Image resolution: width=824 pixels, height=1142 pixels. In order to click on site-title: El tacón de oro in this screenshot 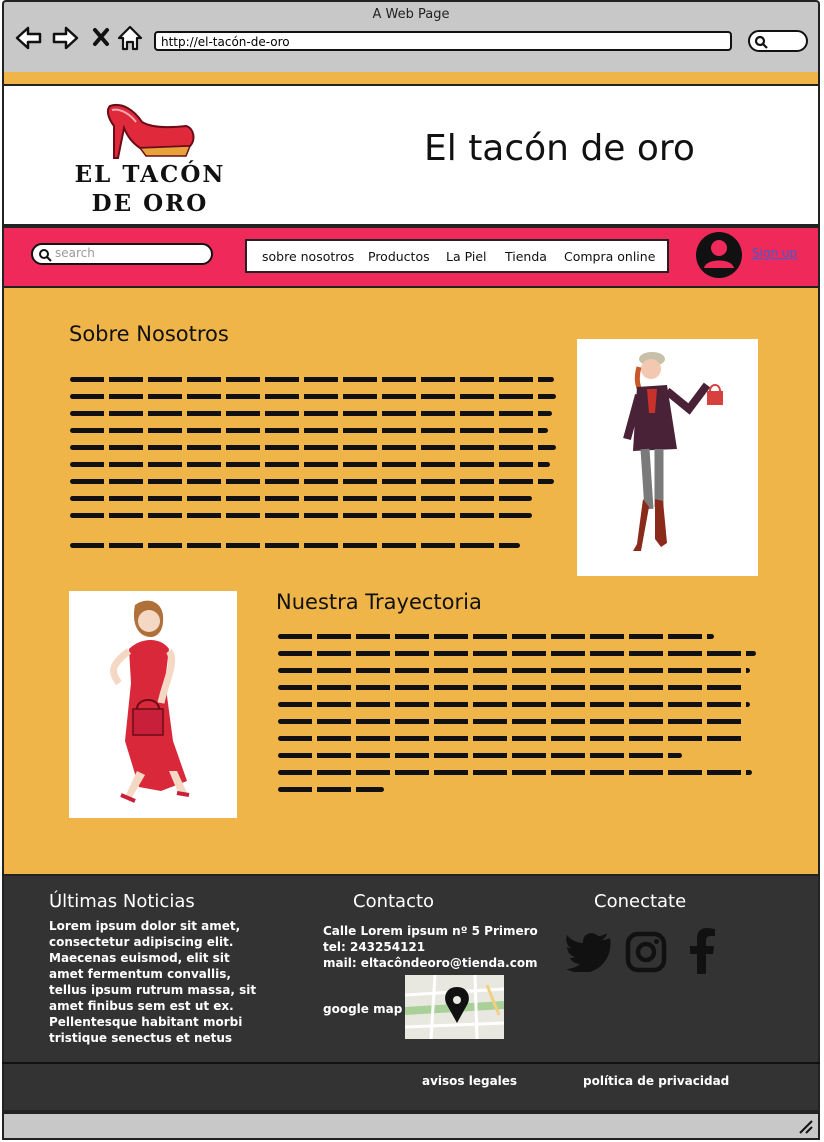, I will do `click(559, 148)`.